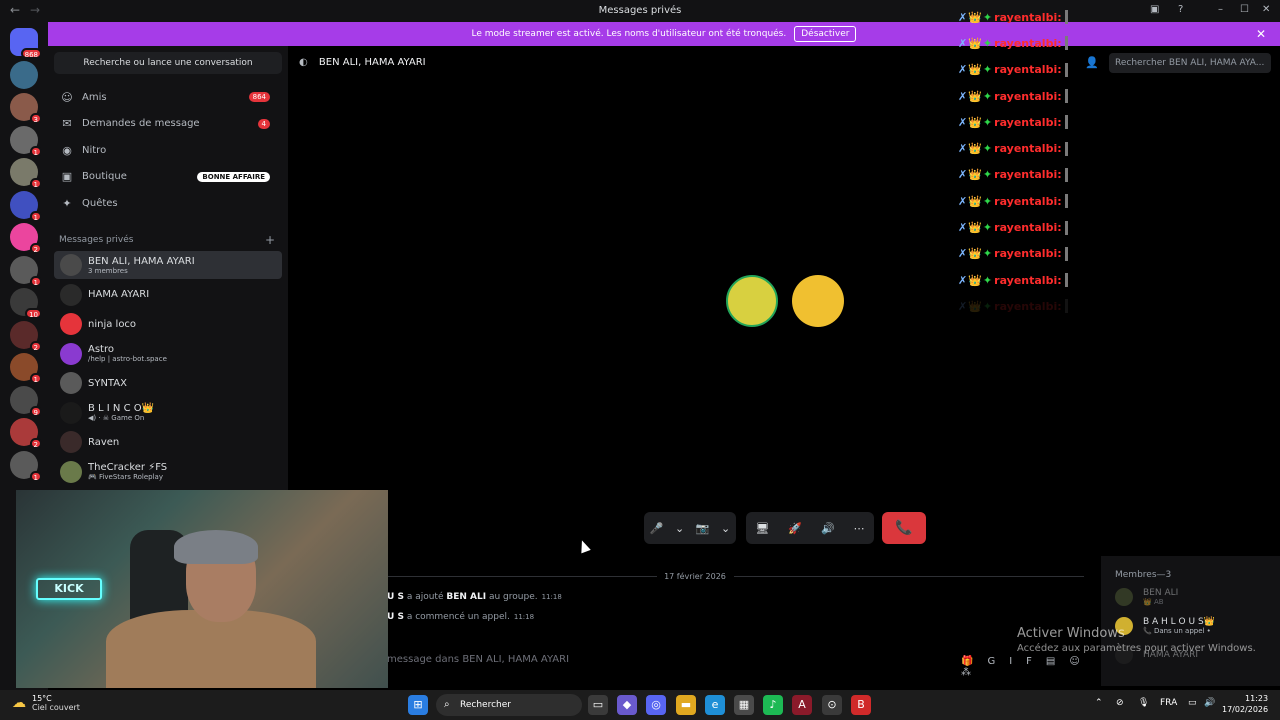  What do you see at coordinates (168, 63) in the screenshot?
I see `find-conversation-button: Recherche ou lance une conversation` at bounding box center [168, 63].